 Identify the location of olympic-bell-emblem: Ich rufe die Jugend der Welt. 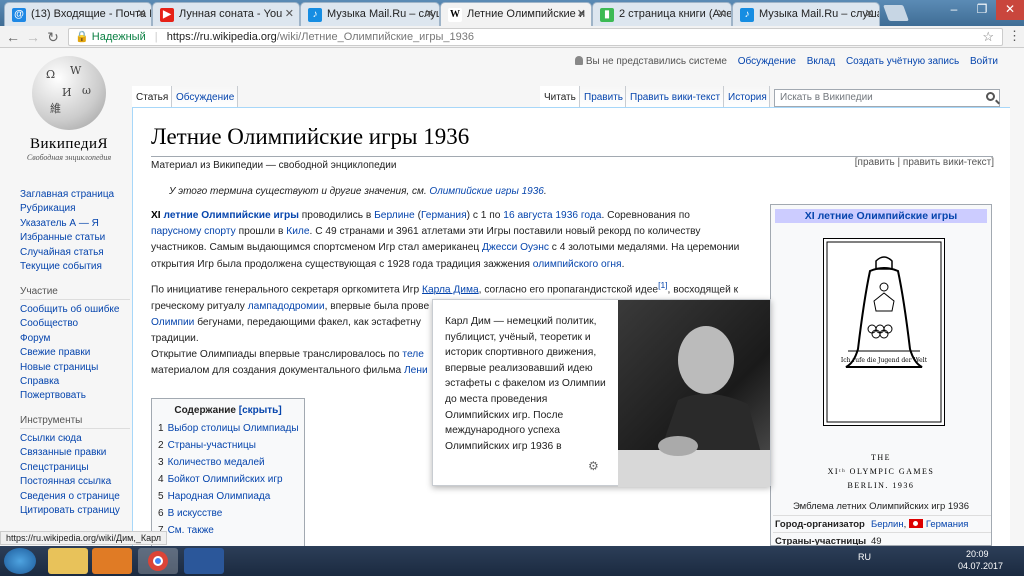
(884, 332).